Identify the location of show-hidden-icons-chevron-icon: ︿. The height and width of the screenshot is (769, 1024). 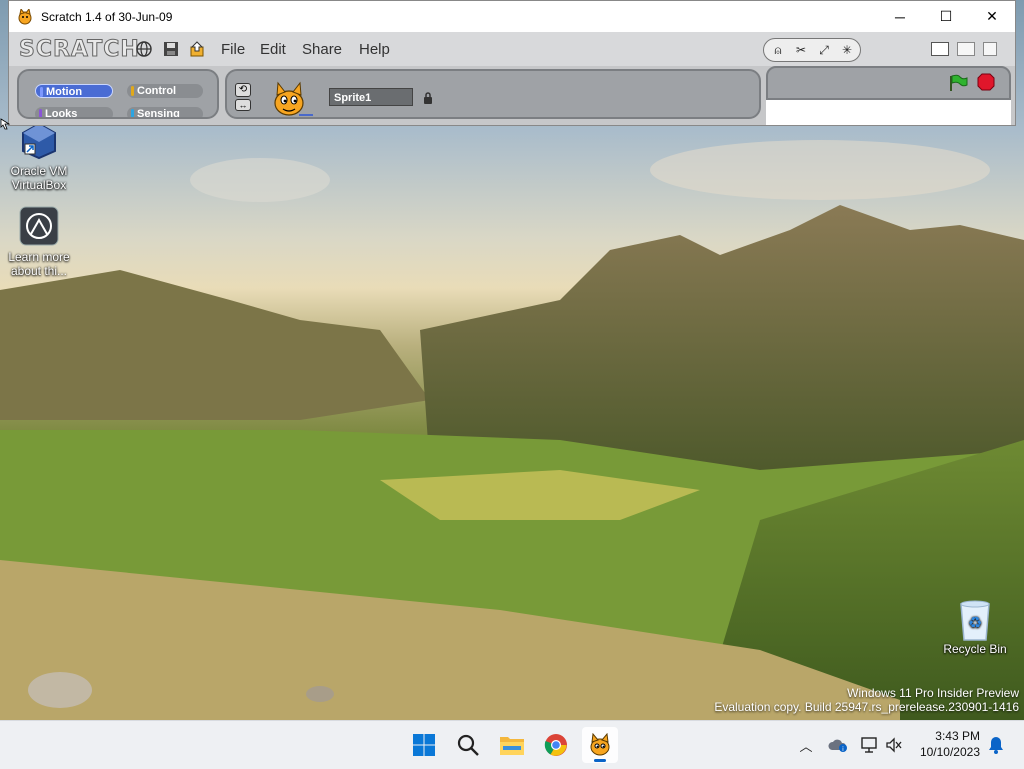
(806, 745).